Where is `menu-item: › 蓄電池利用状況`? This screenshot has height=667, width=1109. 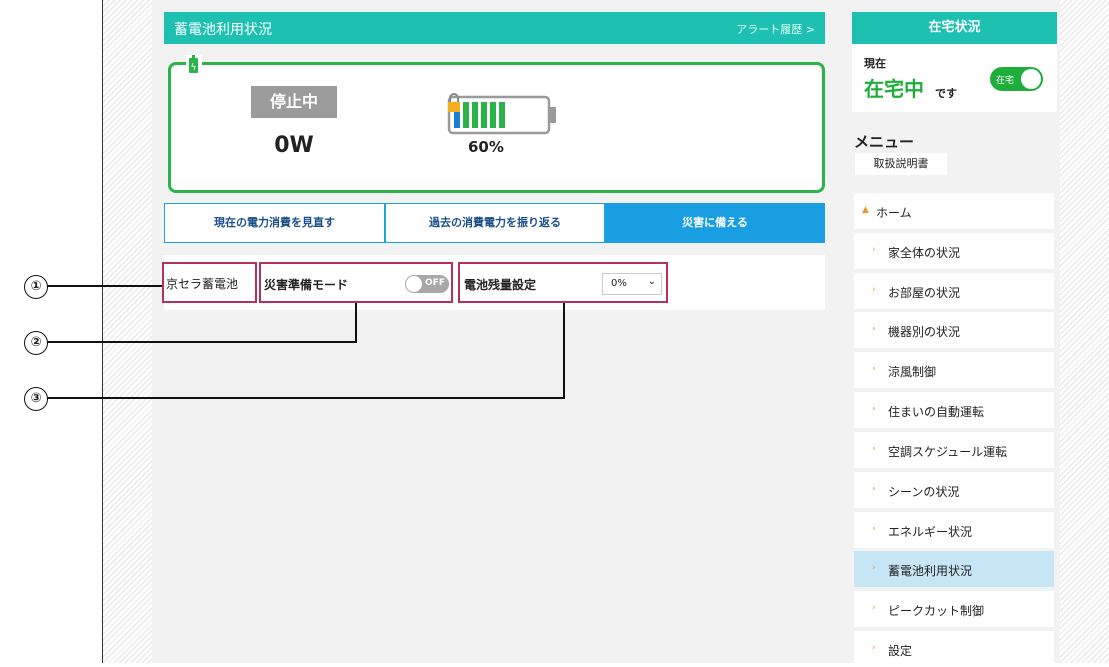 menu-item: › 蓄電池利用状況 is located at coordinates (954, 569).